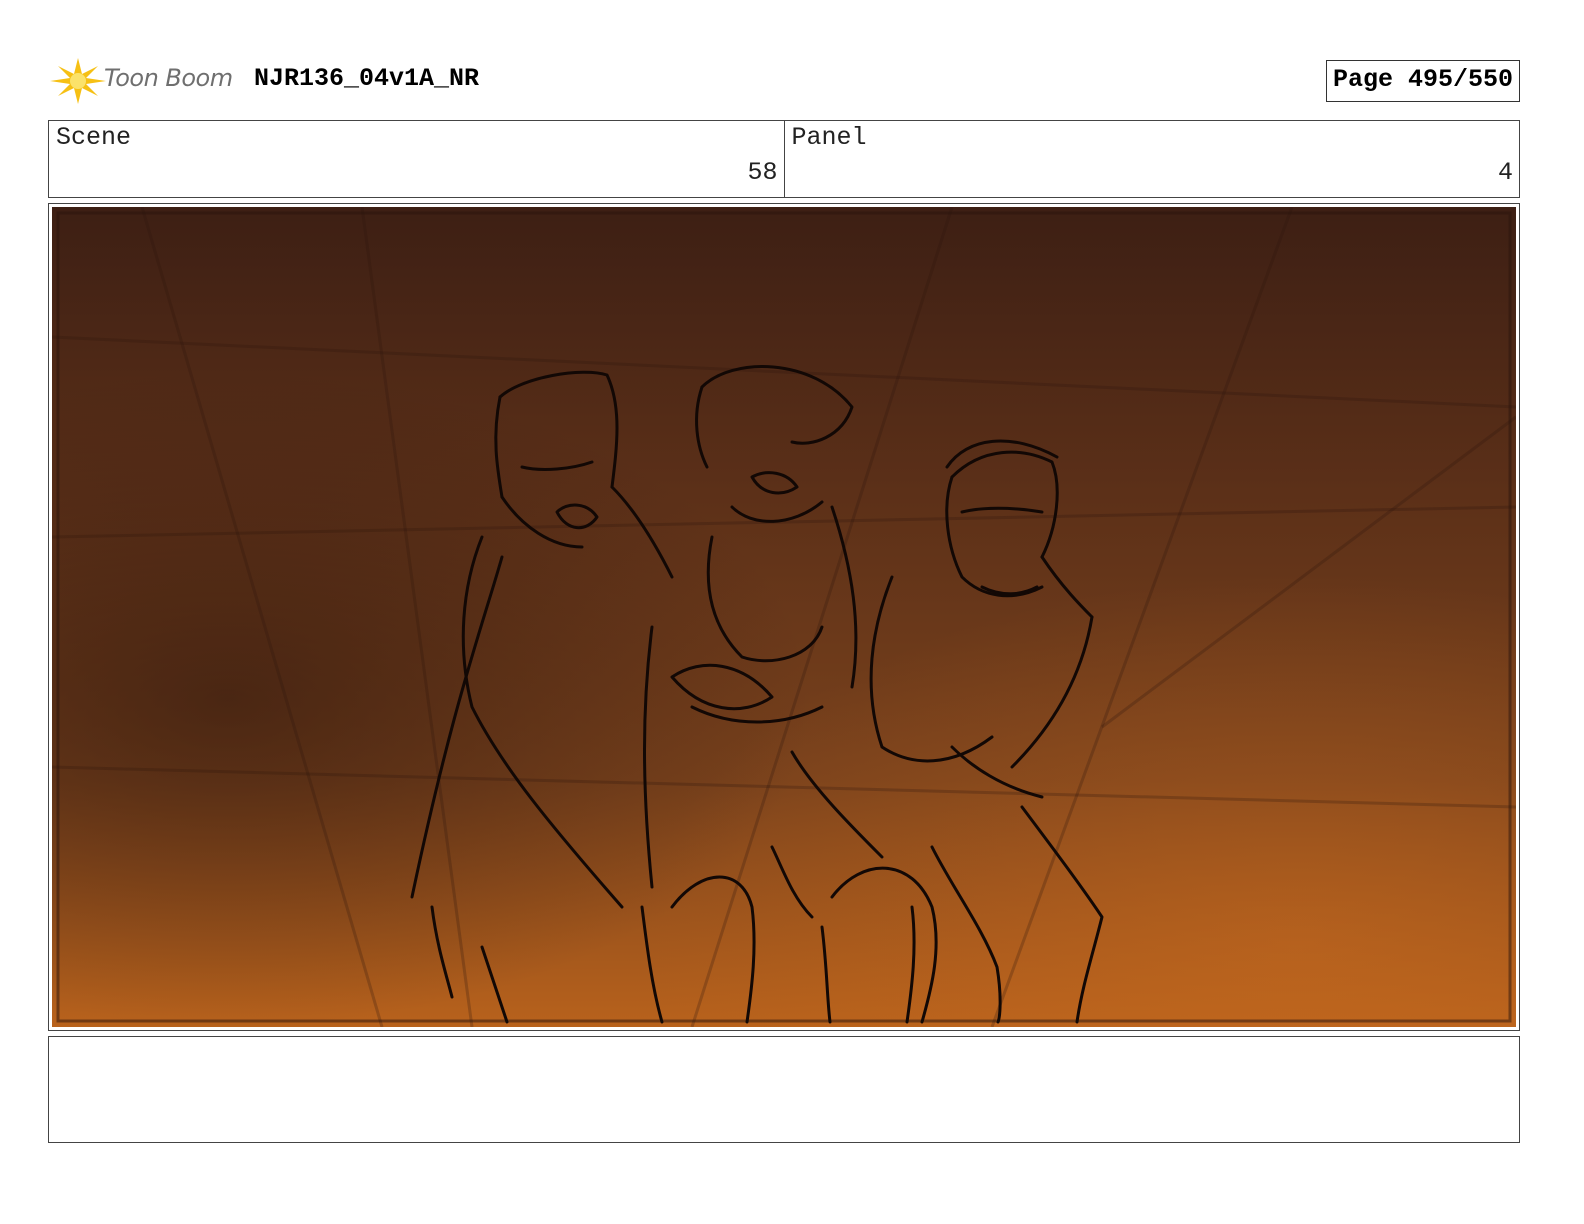  What do you see at coordinates (367, 78) in the screenshot?
I see `project-title: NJR136_04v1A_NR` at bounding box center [367, 78].